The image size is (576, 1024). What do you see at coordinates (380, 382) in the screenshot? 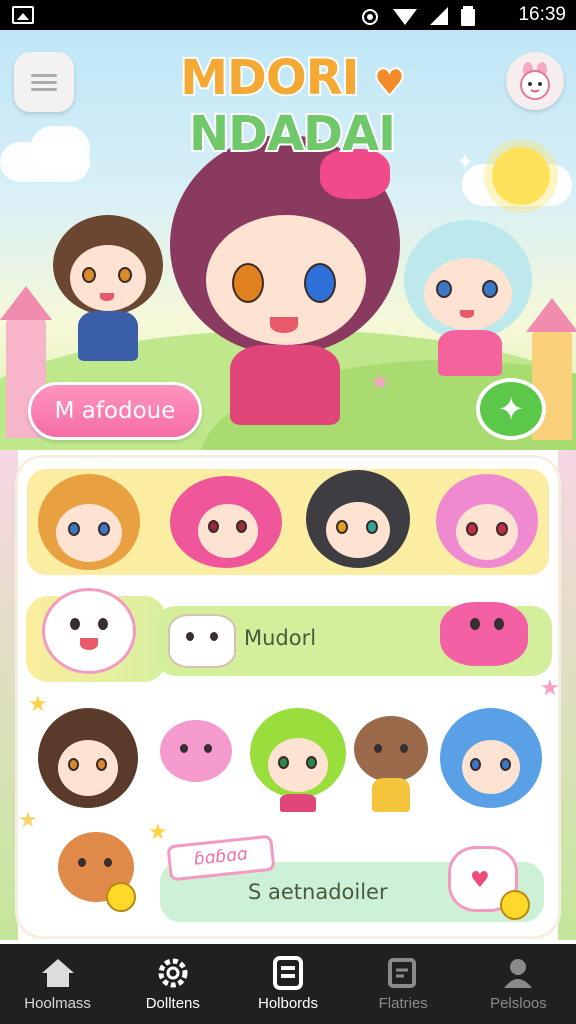
I see `sparkle-decoration: ★` at bounding box center [380, 382].